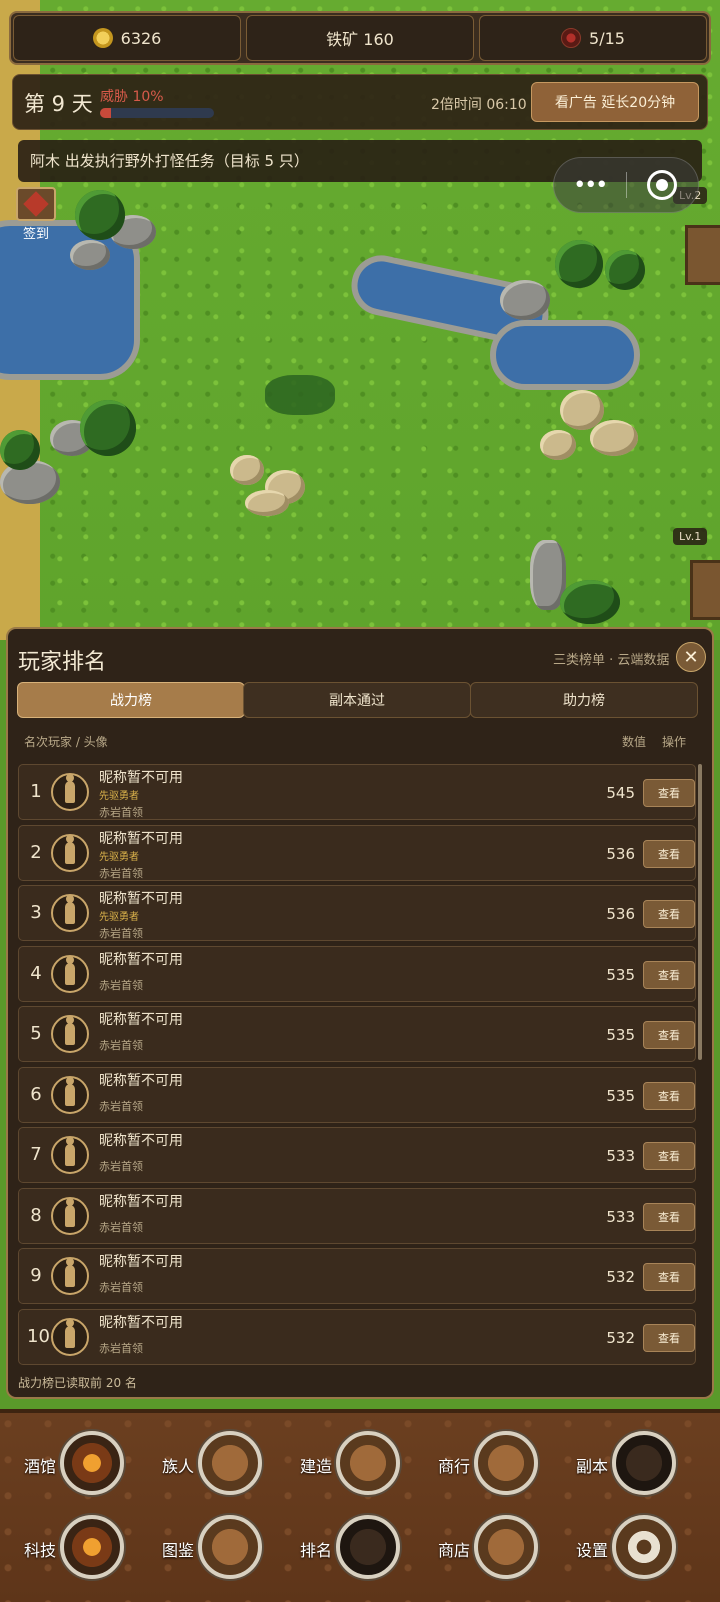  What do you see at coordinates (368, 1463) in the screenshot?
I see `build-icon` at bounding box center [368, 1463].